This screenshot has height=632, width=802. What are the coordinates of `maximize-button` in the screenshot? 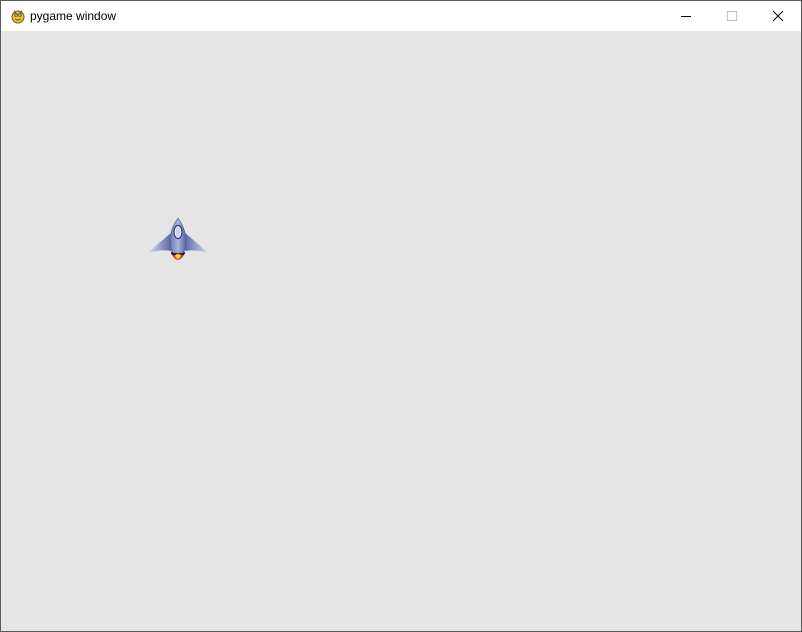 It's located at (732, 16).